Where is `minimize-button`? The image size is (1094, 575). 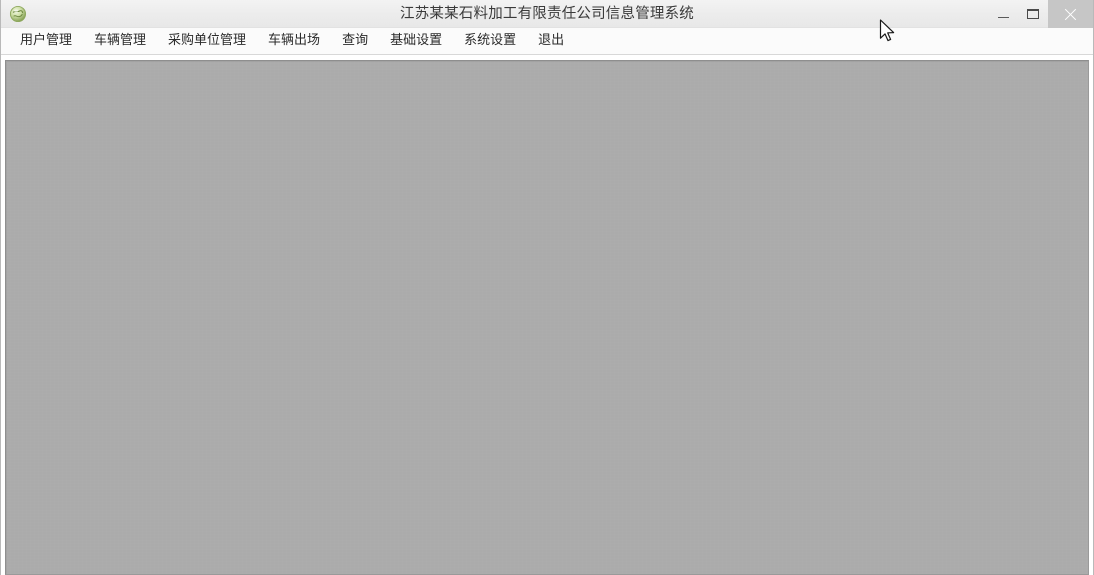
minimize-button is located at coordinates (1003, 14).